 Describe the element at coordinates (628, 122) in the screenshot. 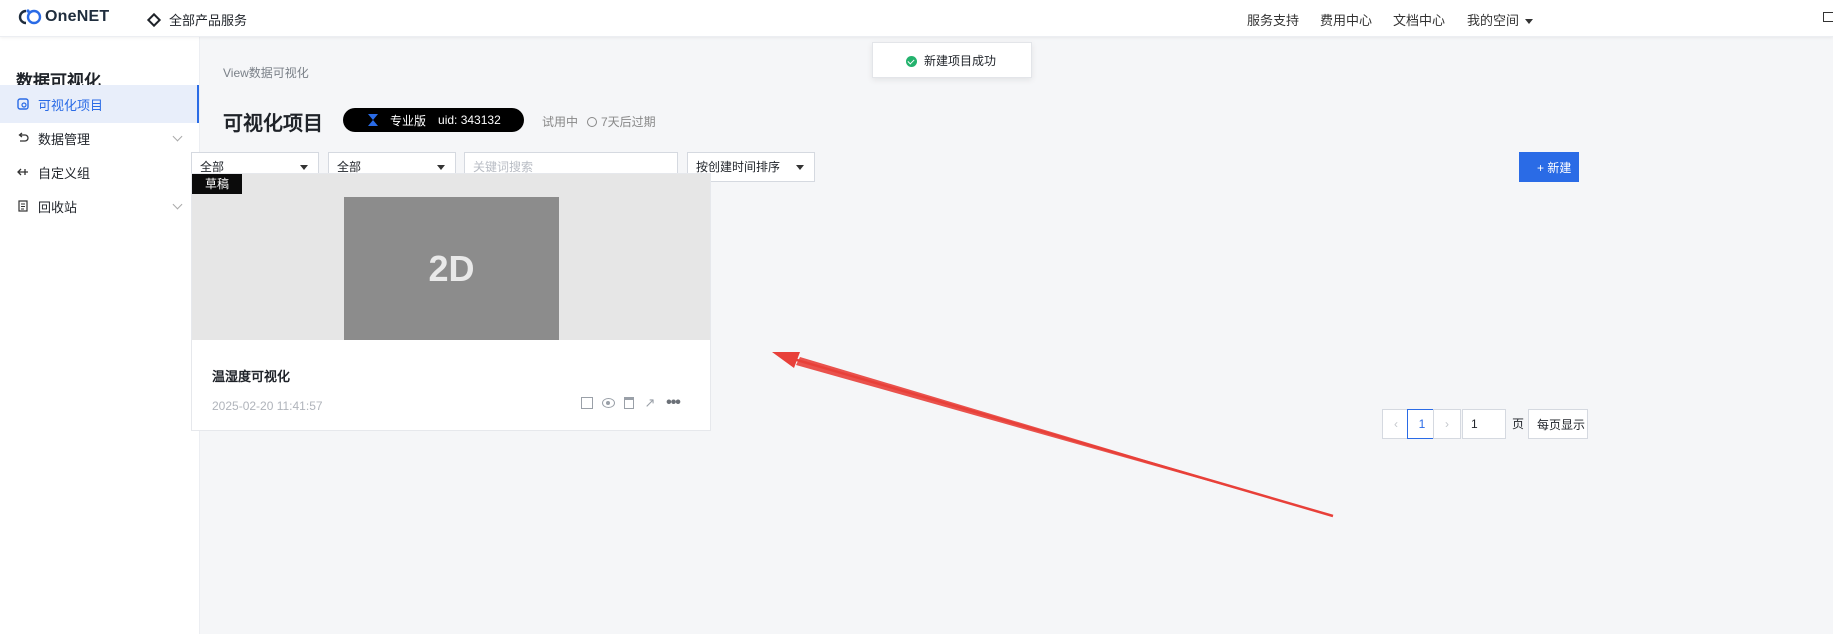

I see `expire-label: 7天后过期` at that location.